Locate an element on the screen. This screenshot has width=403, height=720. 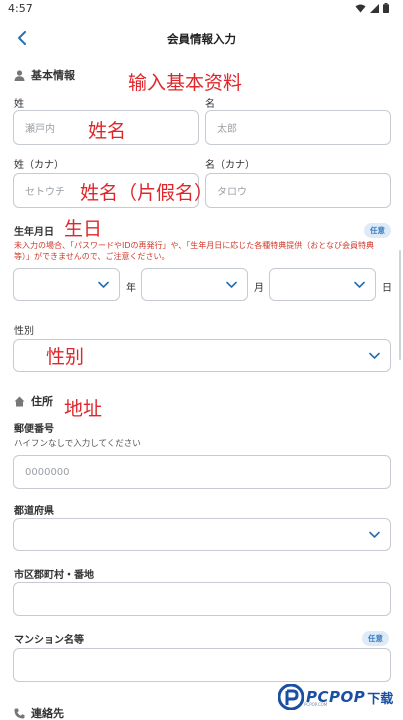
basic-info-title: 基本情報 is located at coordinates (53, 75).